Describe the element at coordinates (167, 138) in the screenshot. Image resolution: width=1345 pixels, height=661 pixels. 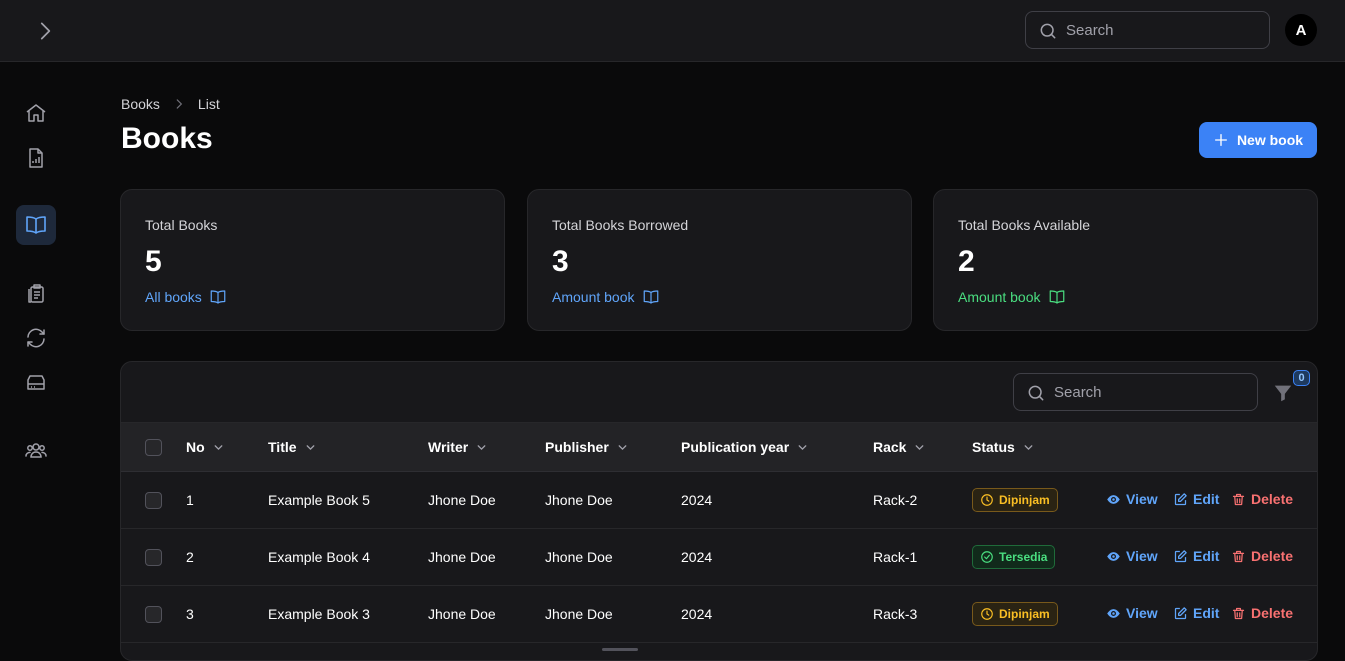
I see `page-title: Books` at that location.